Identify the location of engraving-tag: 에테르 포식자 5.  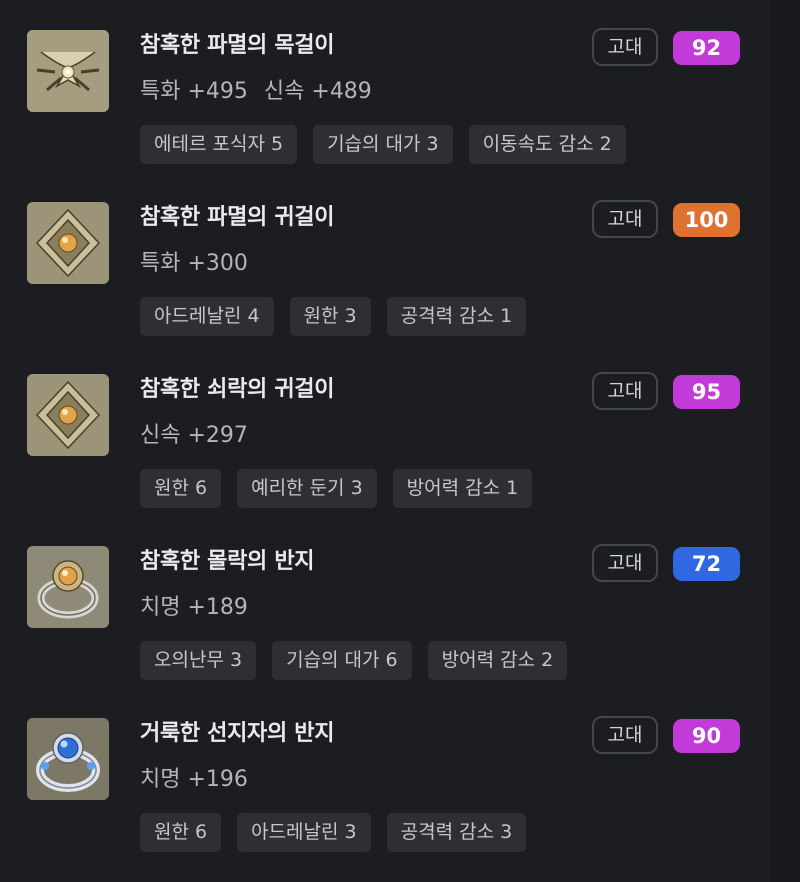
(219, 144).